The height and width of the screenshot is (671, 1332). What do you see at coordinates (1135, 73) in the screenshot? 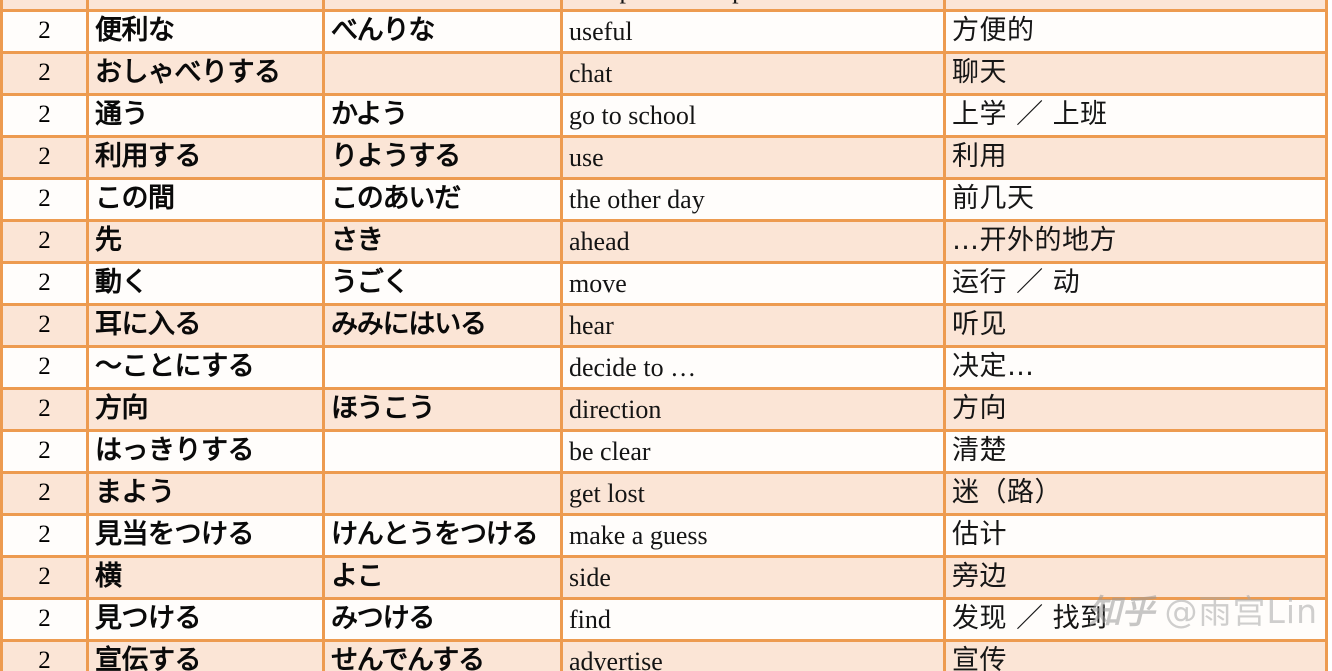
I see `cell-chinese: 聊天` at bounding box center [1135, 73].